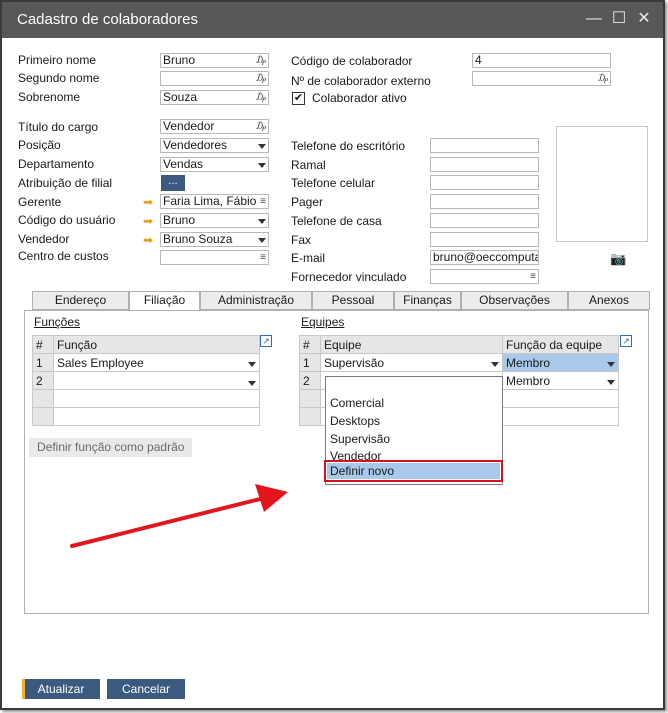 The height and width of the screenshot is (713, 668). What do you see at coordinates (156, 362) in the screenshot?
I see `table-cell: Sales Employee` at bounding box center [156, 362].